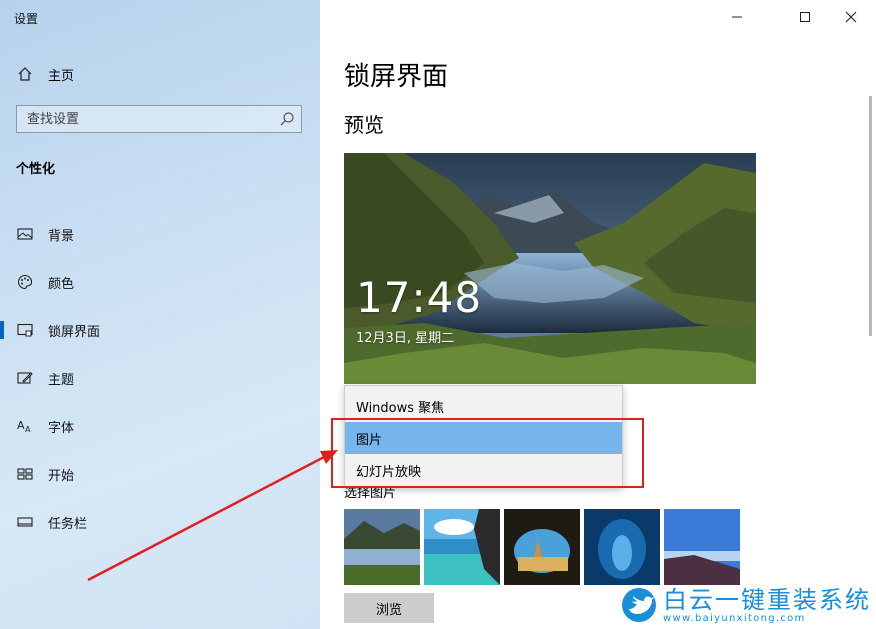  I want to click on watermark-name: 白云一键重装系统, so click(767, 599).